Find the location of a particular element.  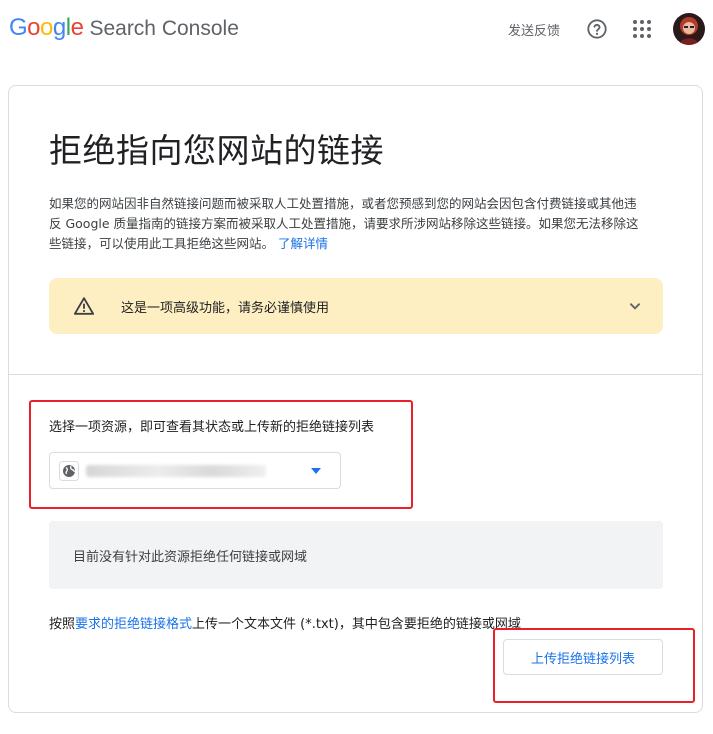

logo-letter: e is located at coordinates (77, 27).